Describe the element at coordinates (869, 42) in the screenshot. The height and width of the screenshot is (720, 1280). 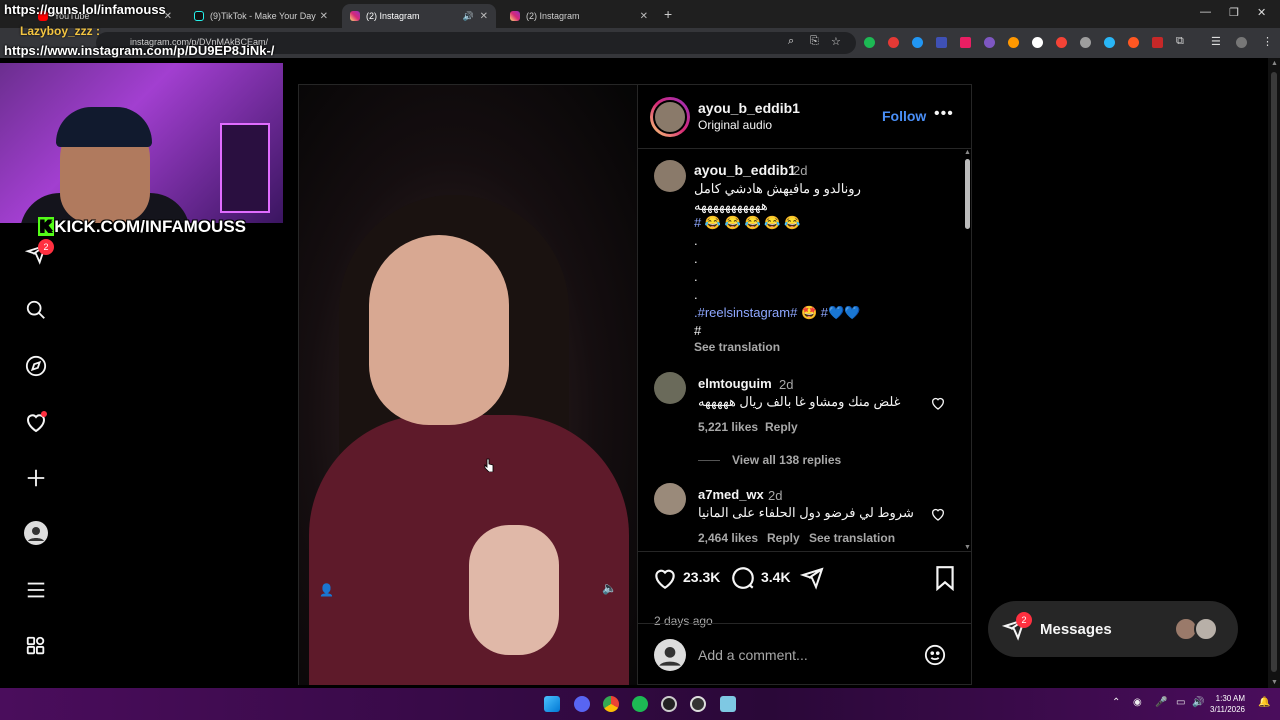
I see `spotify-extension-icon` at that location.